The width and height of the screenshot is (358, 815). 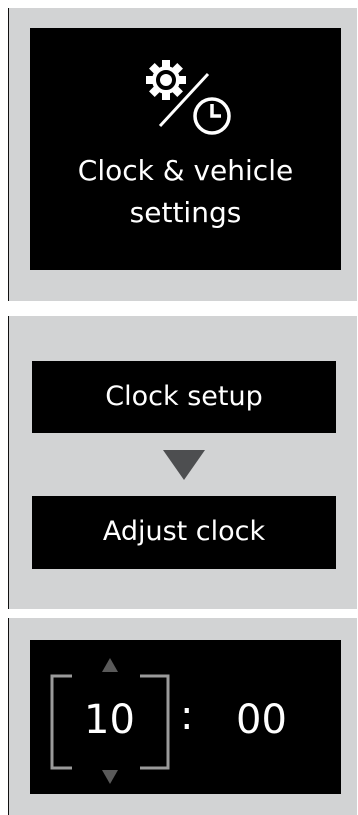 I want to click on gear-clock-icon, so click(x=188, y=97).